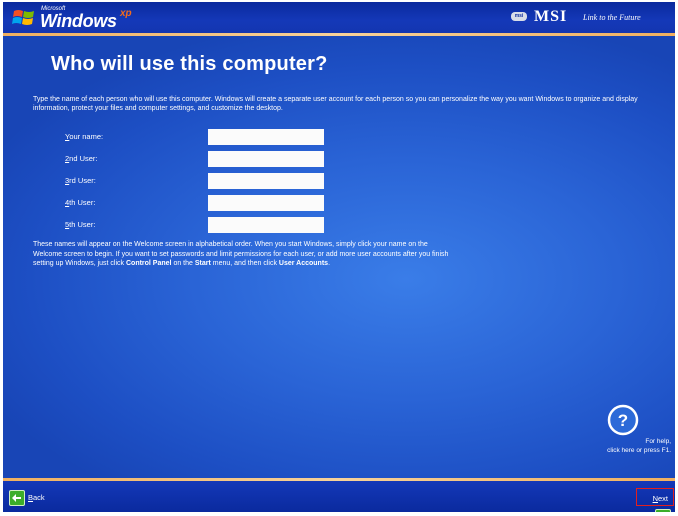 This screenshot has width=678, height=516. I want to click on start-text: Start, so click(202, 263).